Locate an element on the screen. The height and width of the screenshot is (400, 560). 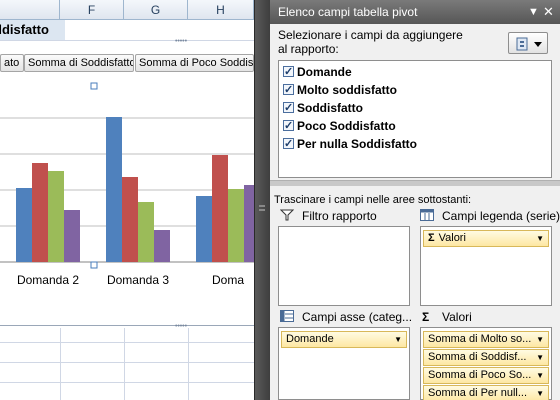
values-field-pill: Somma di Per null... ▼ is located at coordinates (486, 392).